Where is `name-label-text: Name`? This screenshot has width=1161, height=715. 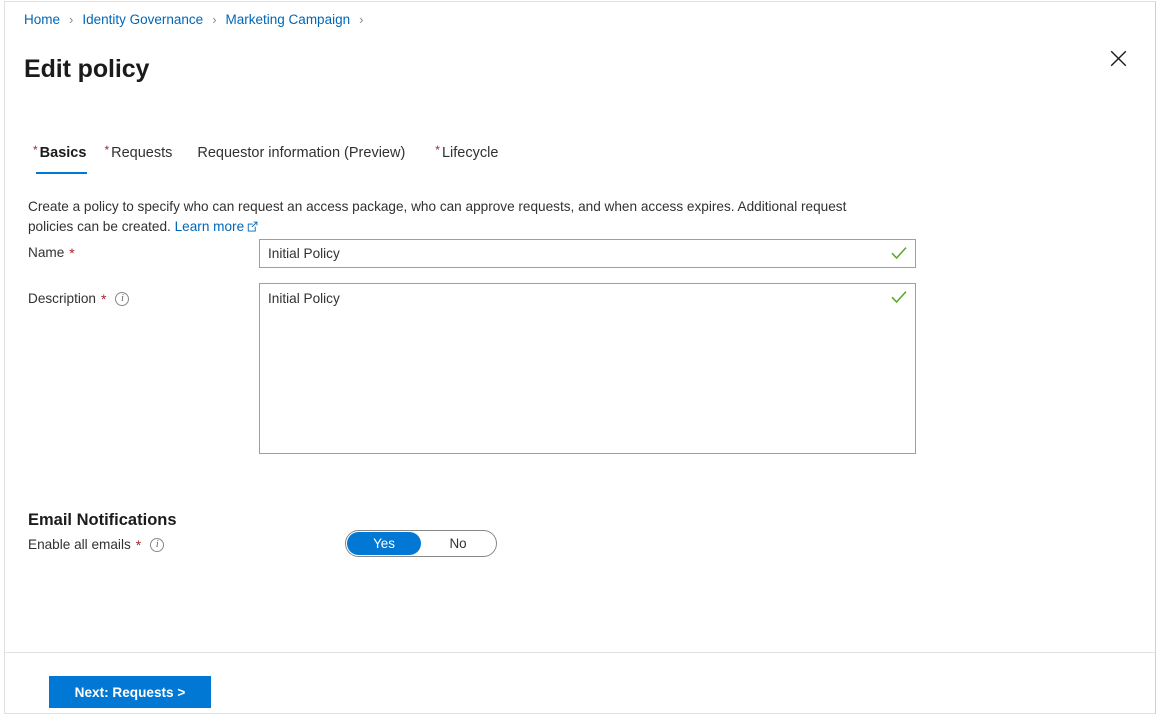
name-label-text: Name is located at coordinates (46, 252).